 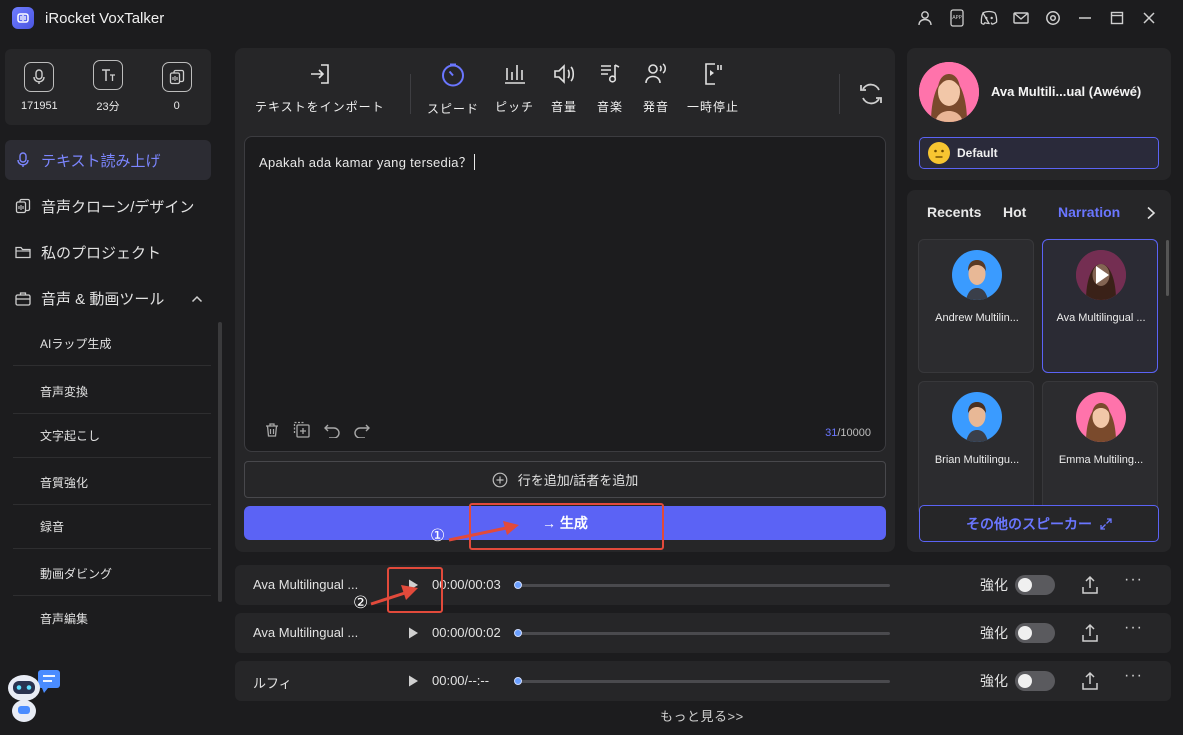 I want to click on audio-row: ルフィ 00:00/--:-- 強化 ···, so click(x=703, y=681).